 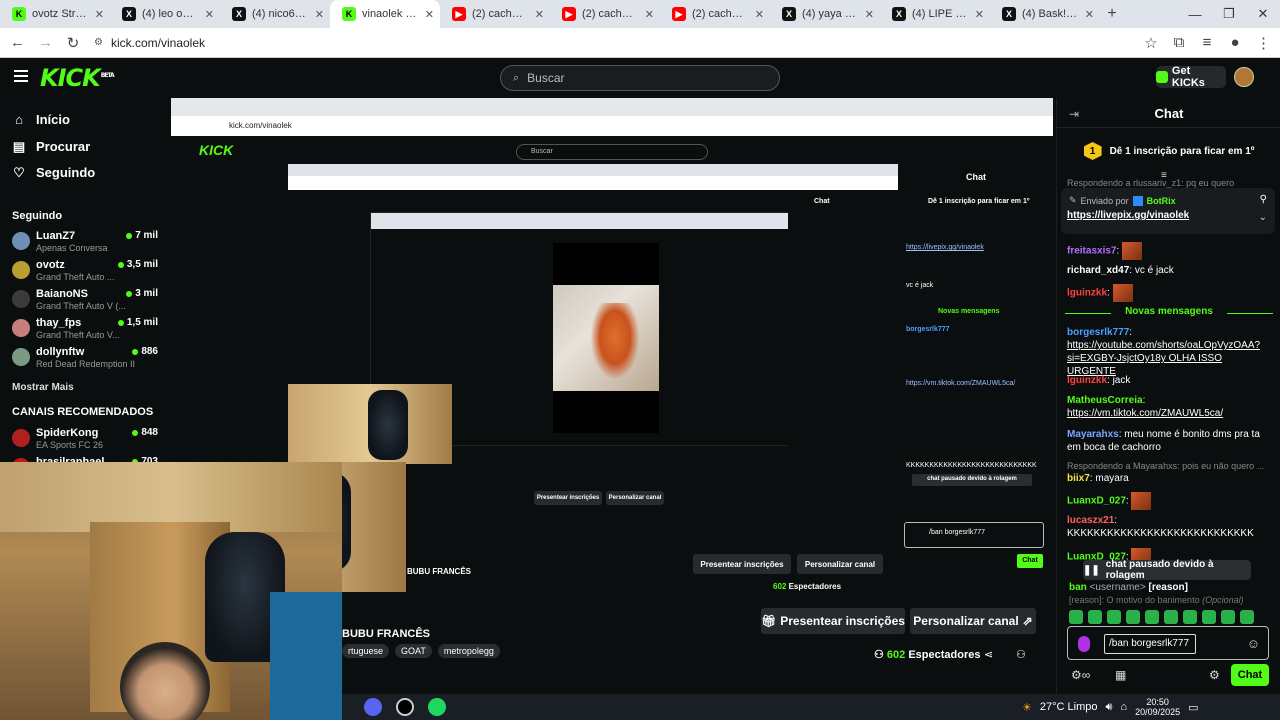 What do you see at coordinates (45, 42) in the screenshot?
I see `forward-icon: →` at bounding box center [45, 42].